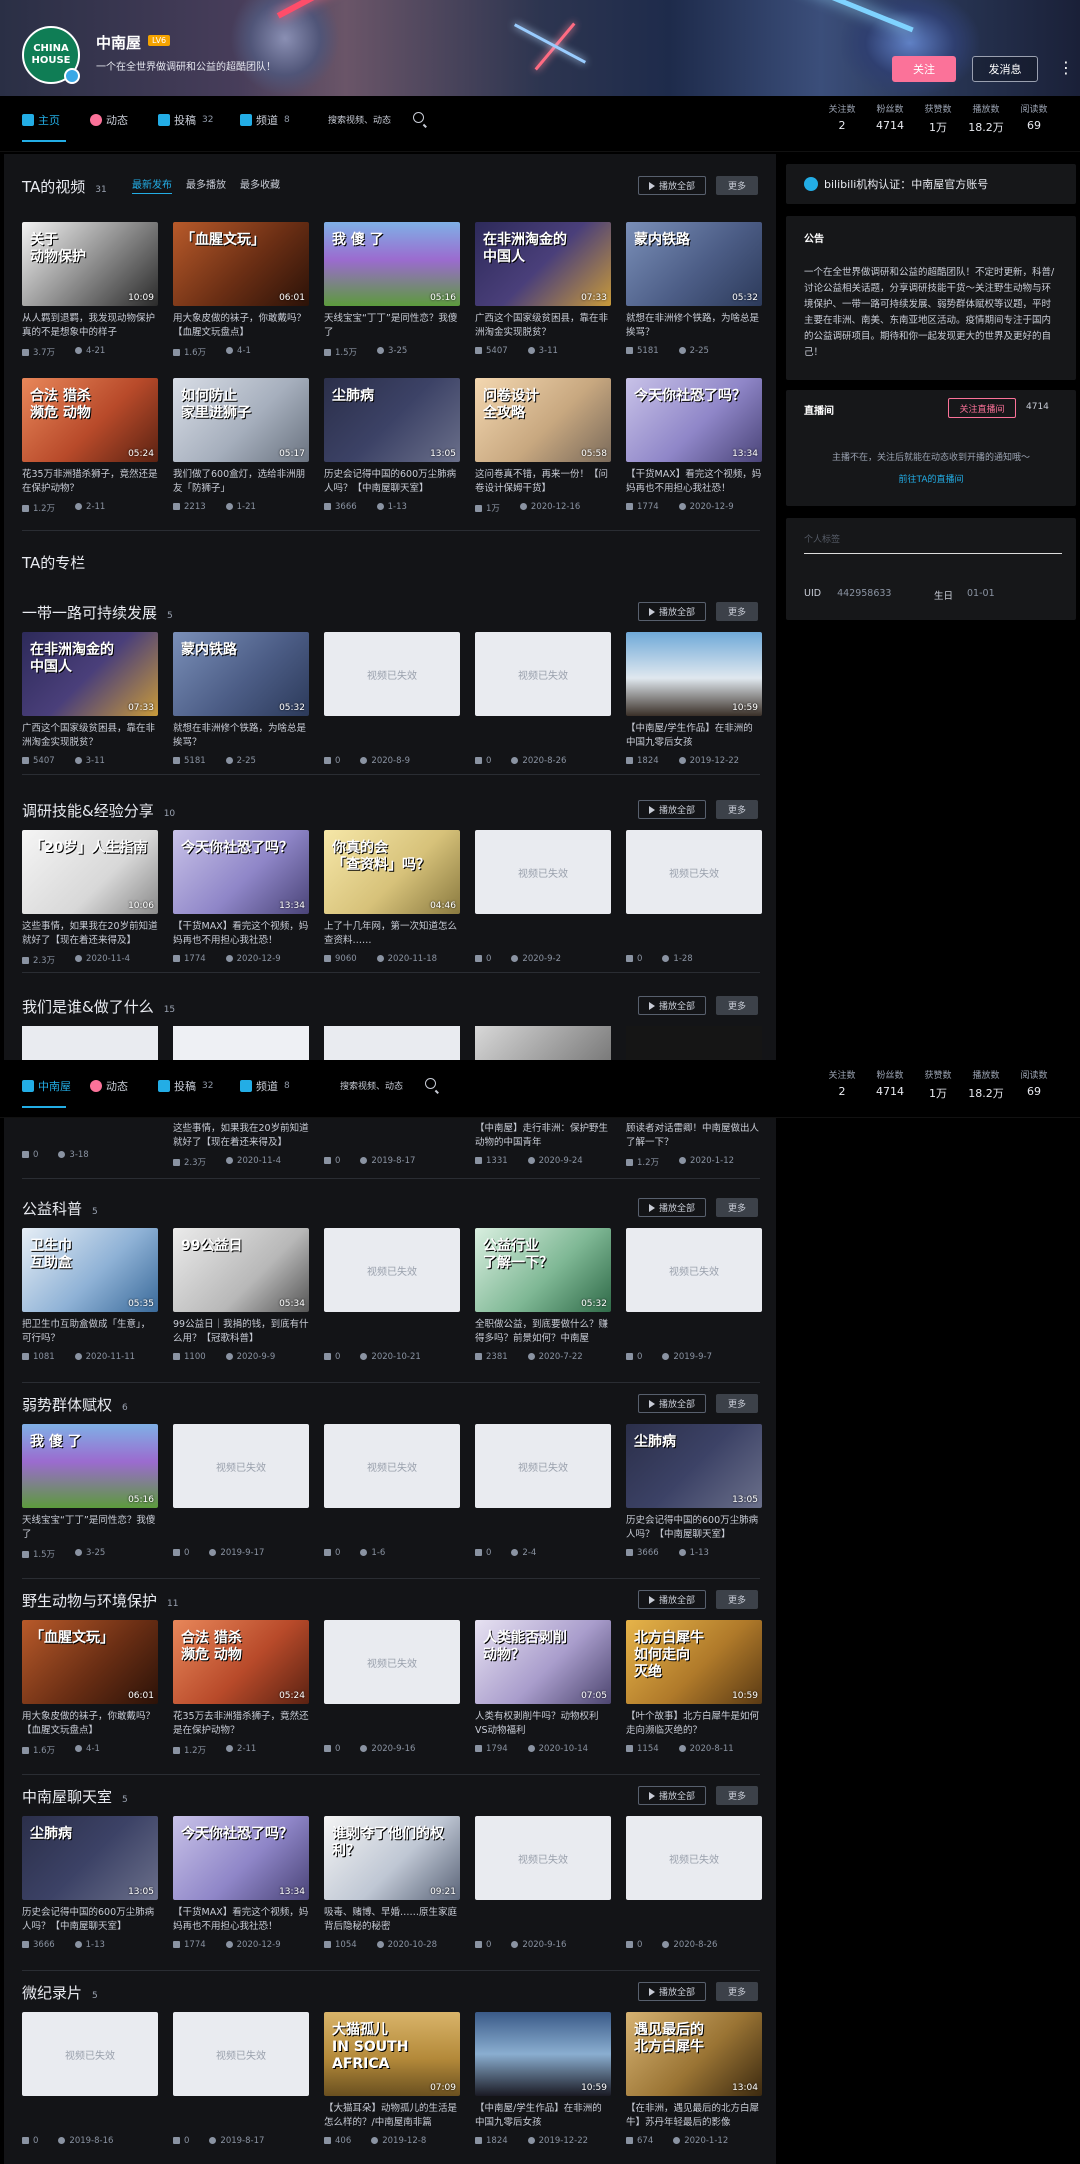  What do you see at coordinates (842, 1083) in the screenshot?
I see `stat-0: 关注数 2` at bounding box center [842, 1083].